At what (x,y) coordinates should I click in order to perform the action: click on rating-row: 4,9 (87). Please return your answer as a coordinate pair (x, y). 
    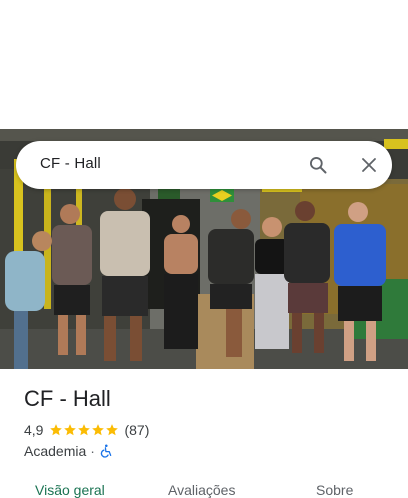
    Looking at the image, I should click on (86, 430).